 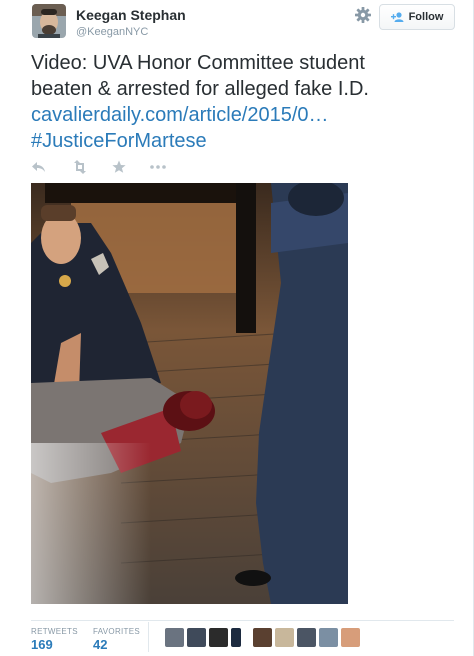 What do you see at coordinates (148, 637) in the screenshot?
I see `stats-separator` at bounding box center [148, 637].